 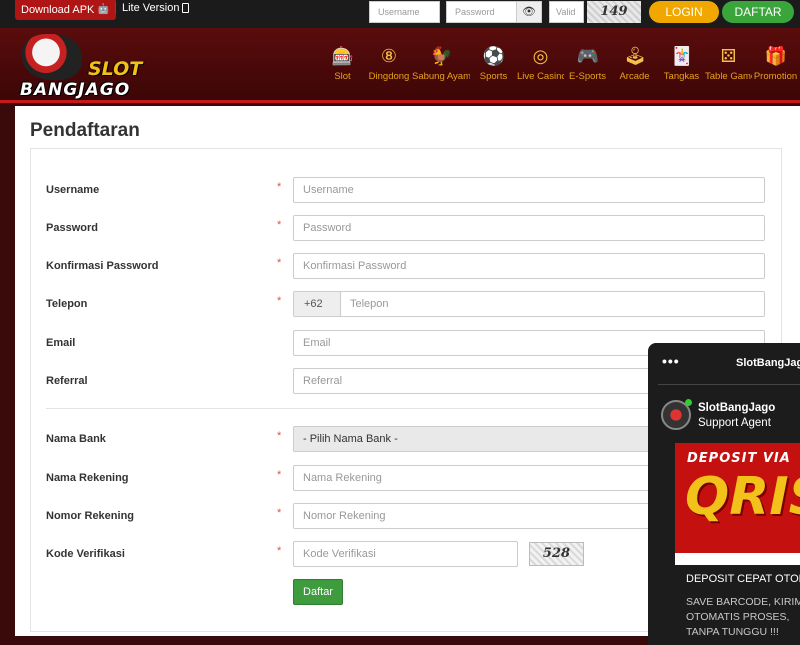 I want to click on email-label: Email, so click(x=61, y=343).